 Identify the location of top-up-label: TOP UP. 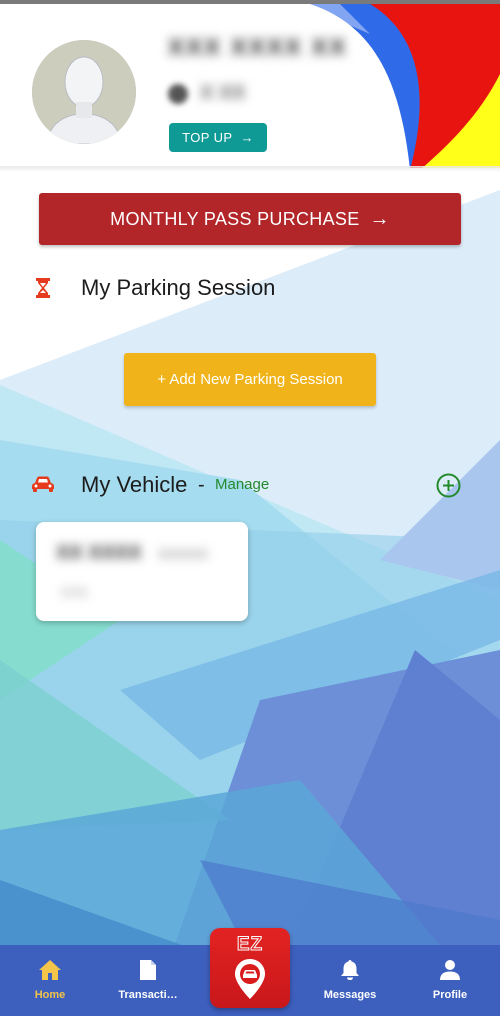
(207, 137).